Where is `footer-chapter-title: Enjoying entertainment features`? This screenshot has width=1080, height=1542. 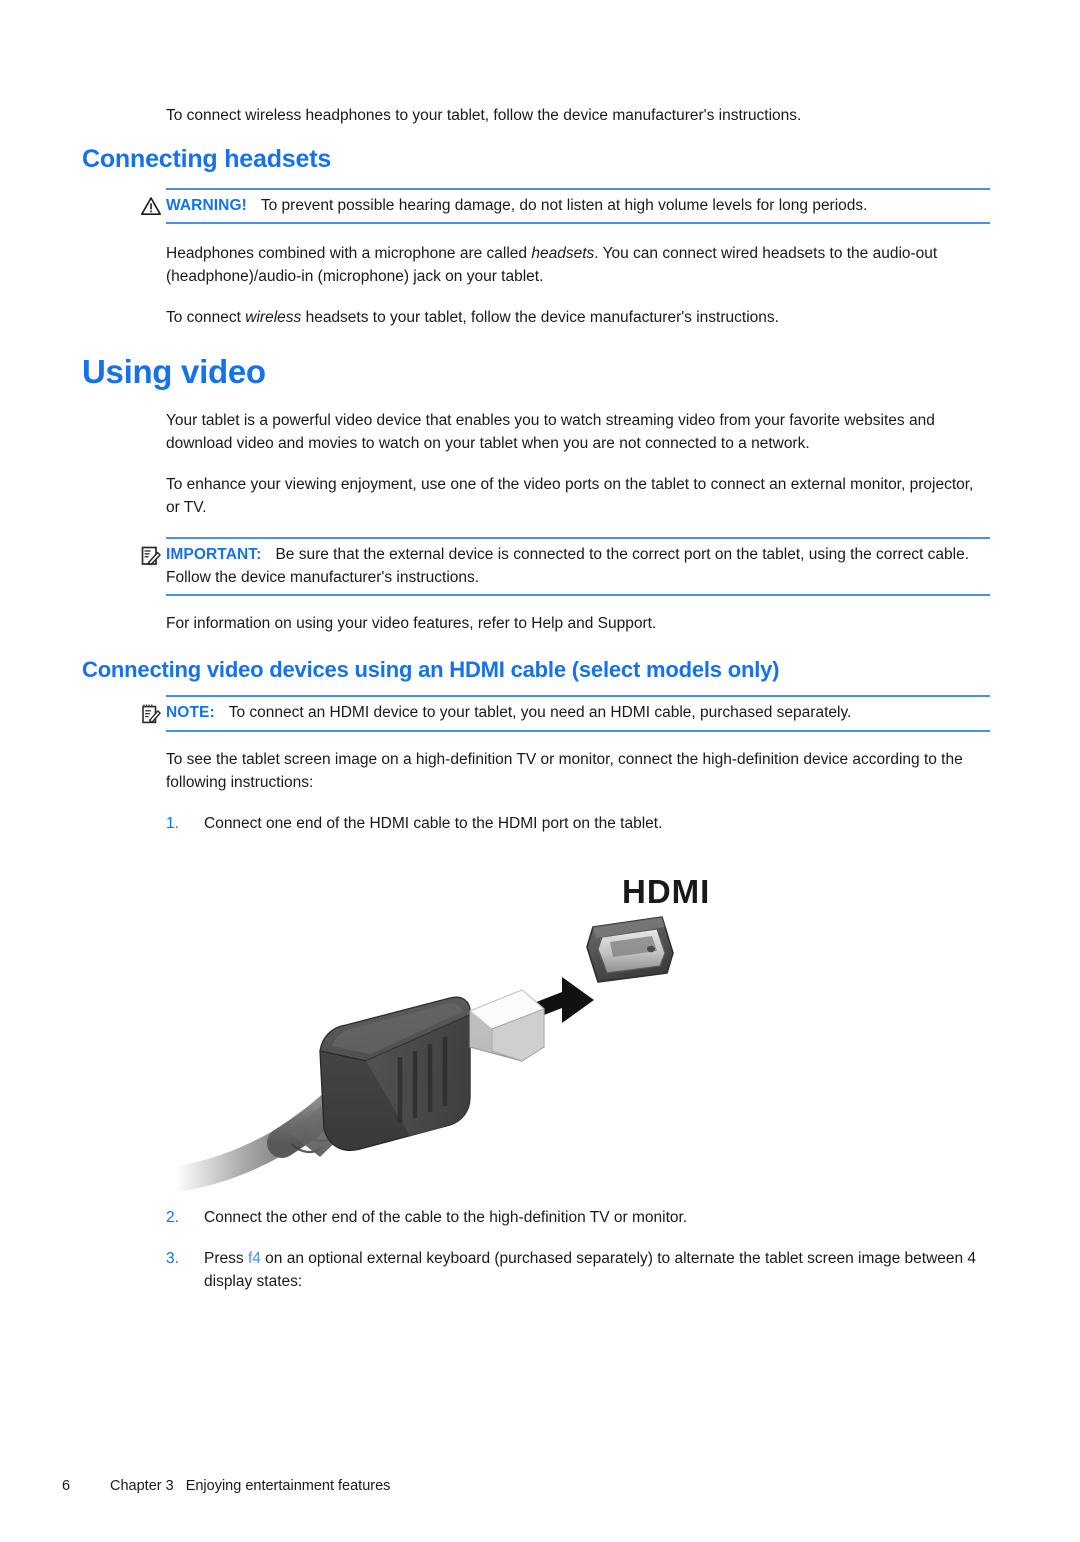 footer-chapter-title: Enjoying entertainment features is located at coordinates (288, 1486).